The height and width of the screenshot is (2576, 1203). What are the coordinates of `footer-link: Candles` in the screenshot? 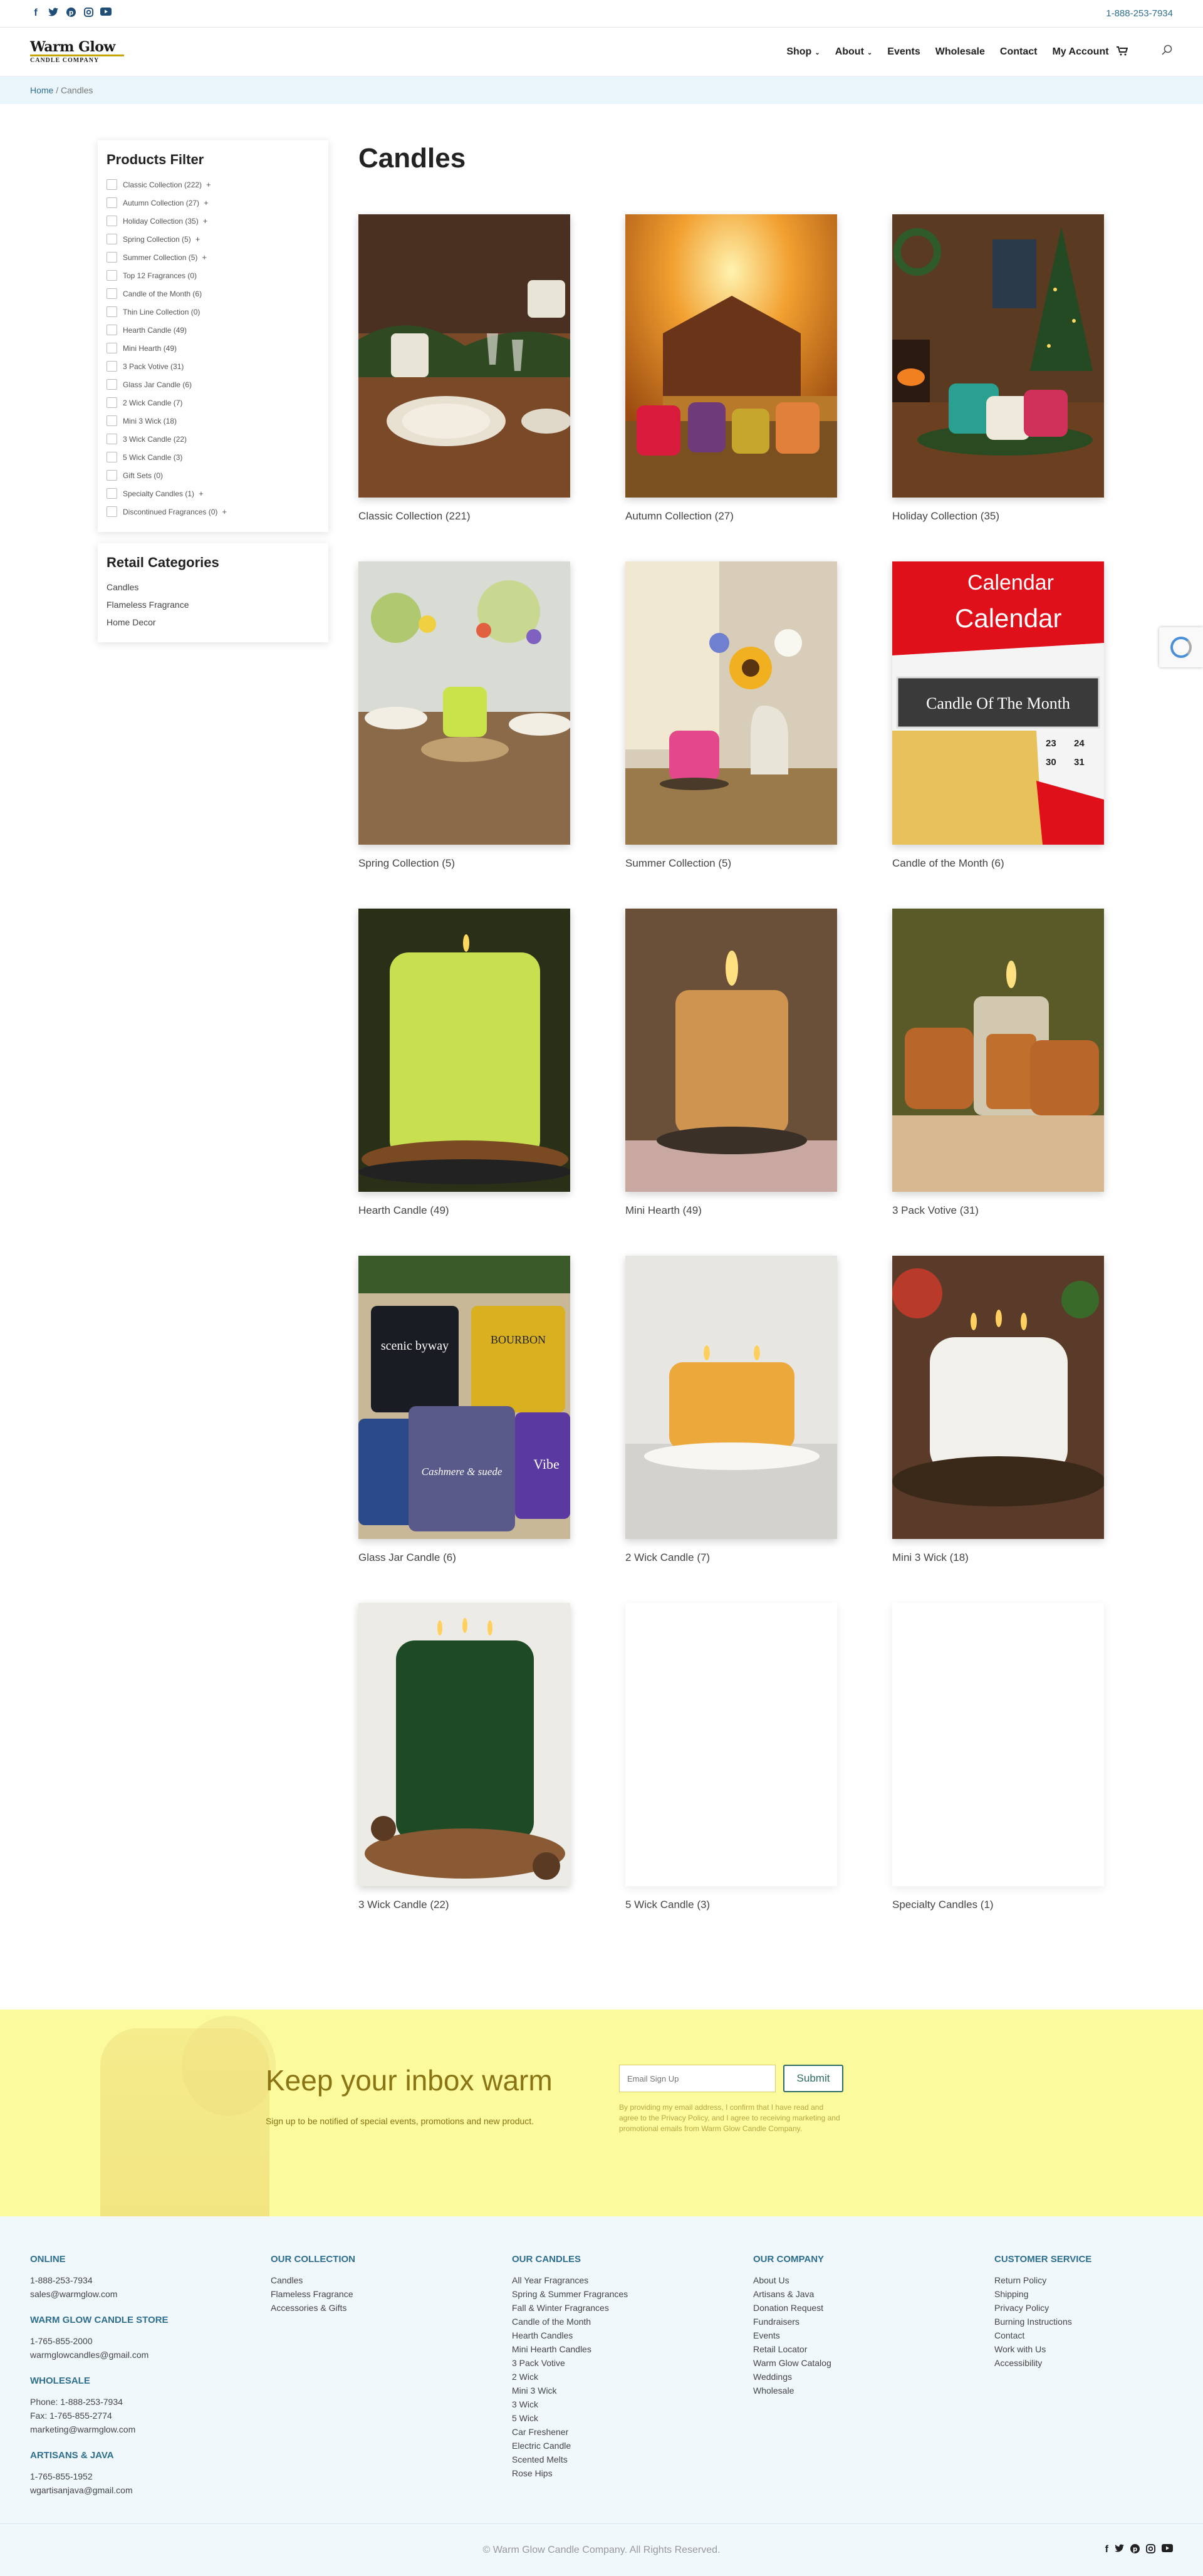 It's located at (313, 2280).